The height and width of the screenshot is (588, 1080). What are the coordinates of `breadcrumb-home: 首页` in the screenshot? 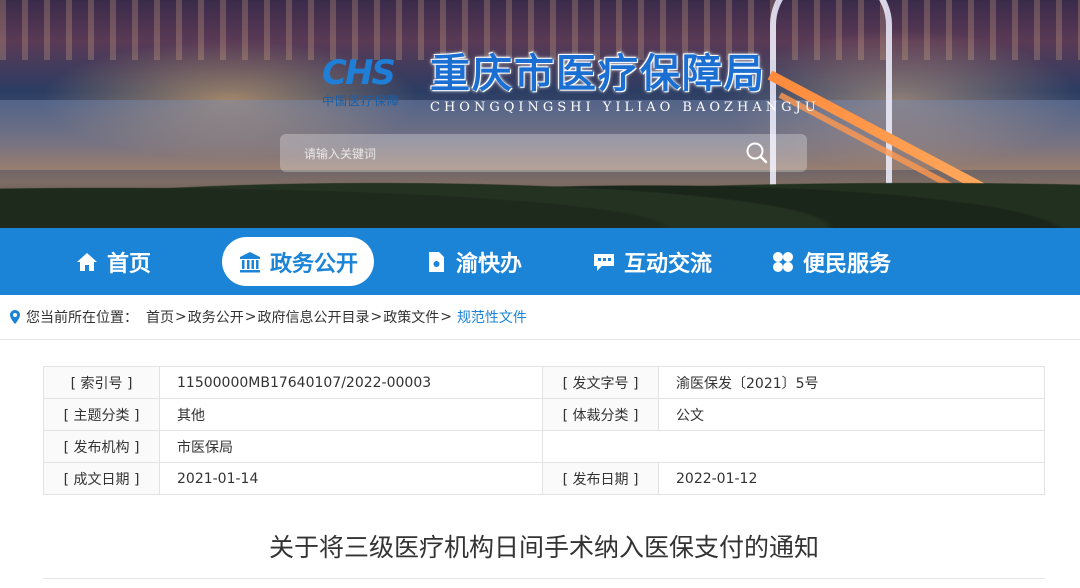 It's located at (160, 317).